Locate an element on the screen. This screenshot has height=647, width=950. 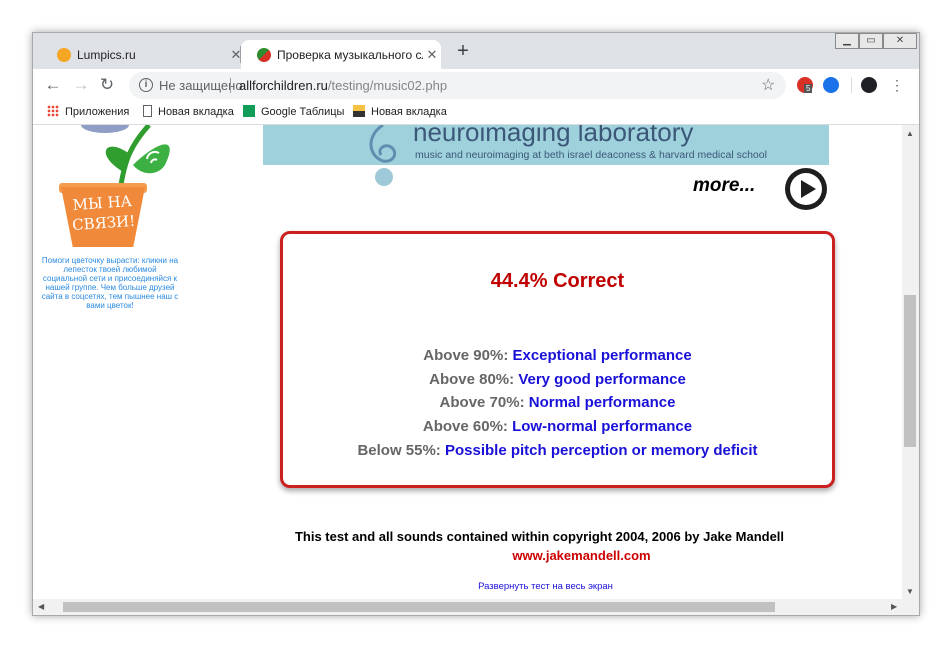
new-tab-button: + is located at coordinates (463, 51).